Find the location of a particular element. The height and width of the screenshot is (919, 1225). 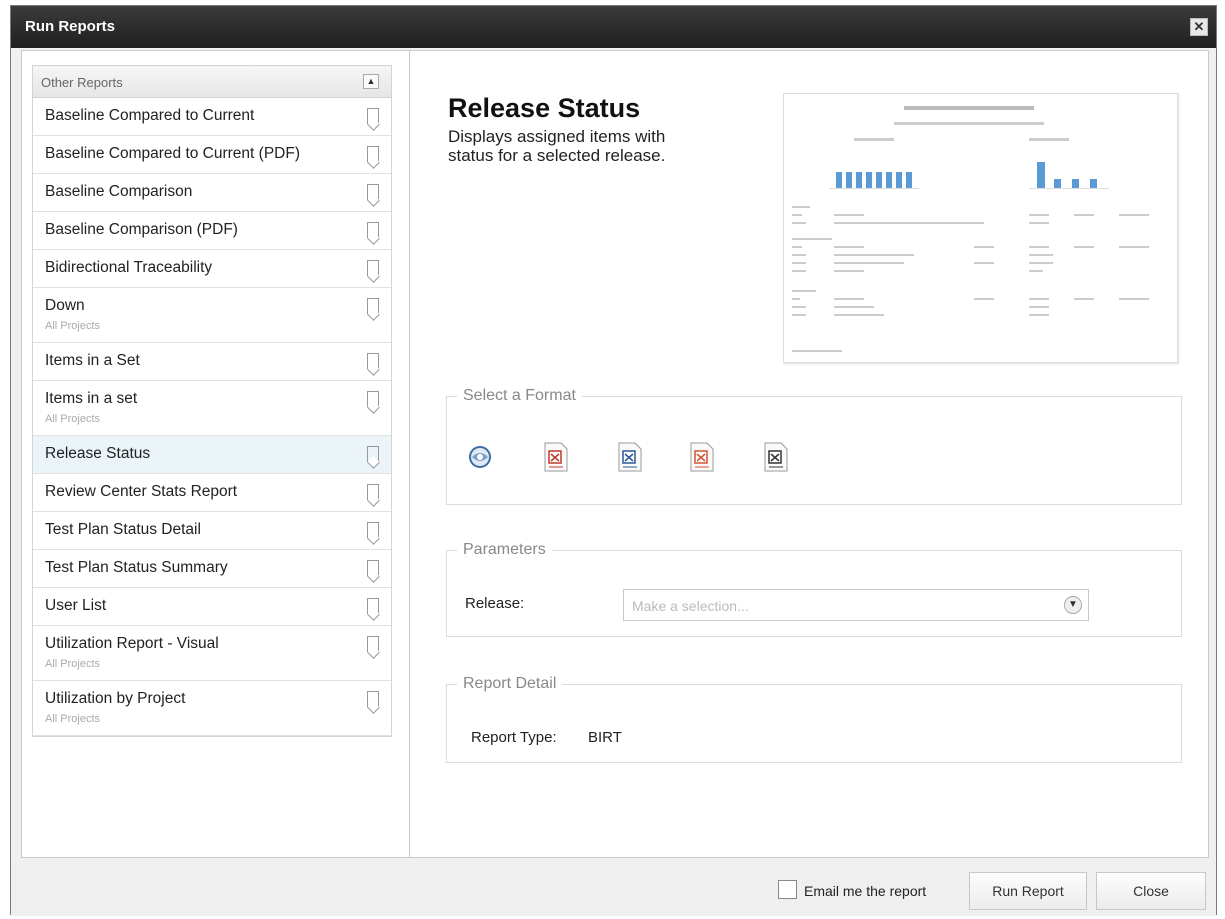

report-item-label: Items in a Set is located at coordinates (92, 360).